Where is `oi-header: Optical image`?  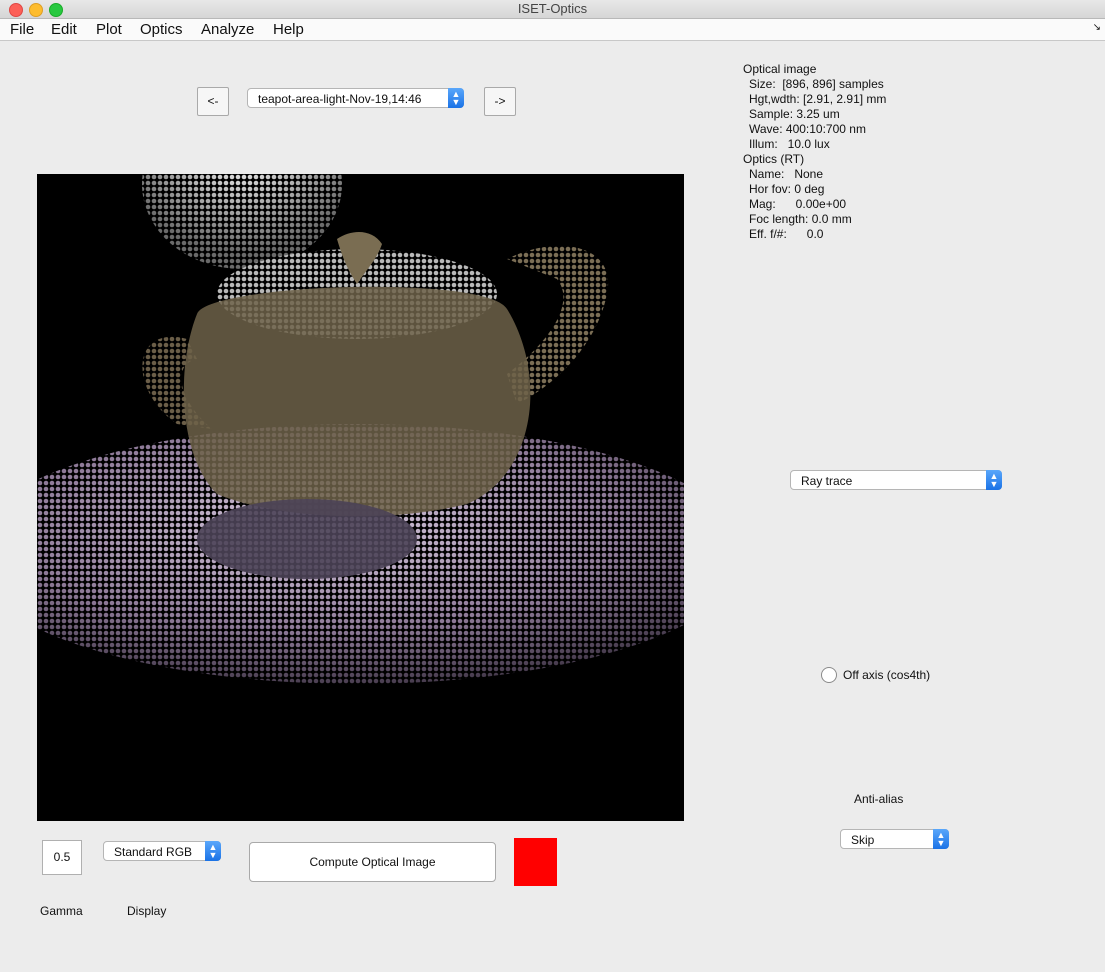
oi-header: Optical image is located at coordinates (780, 69).